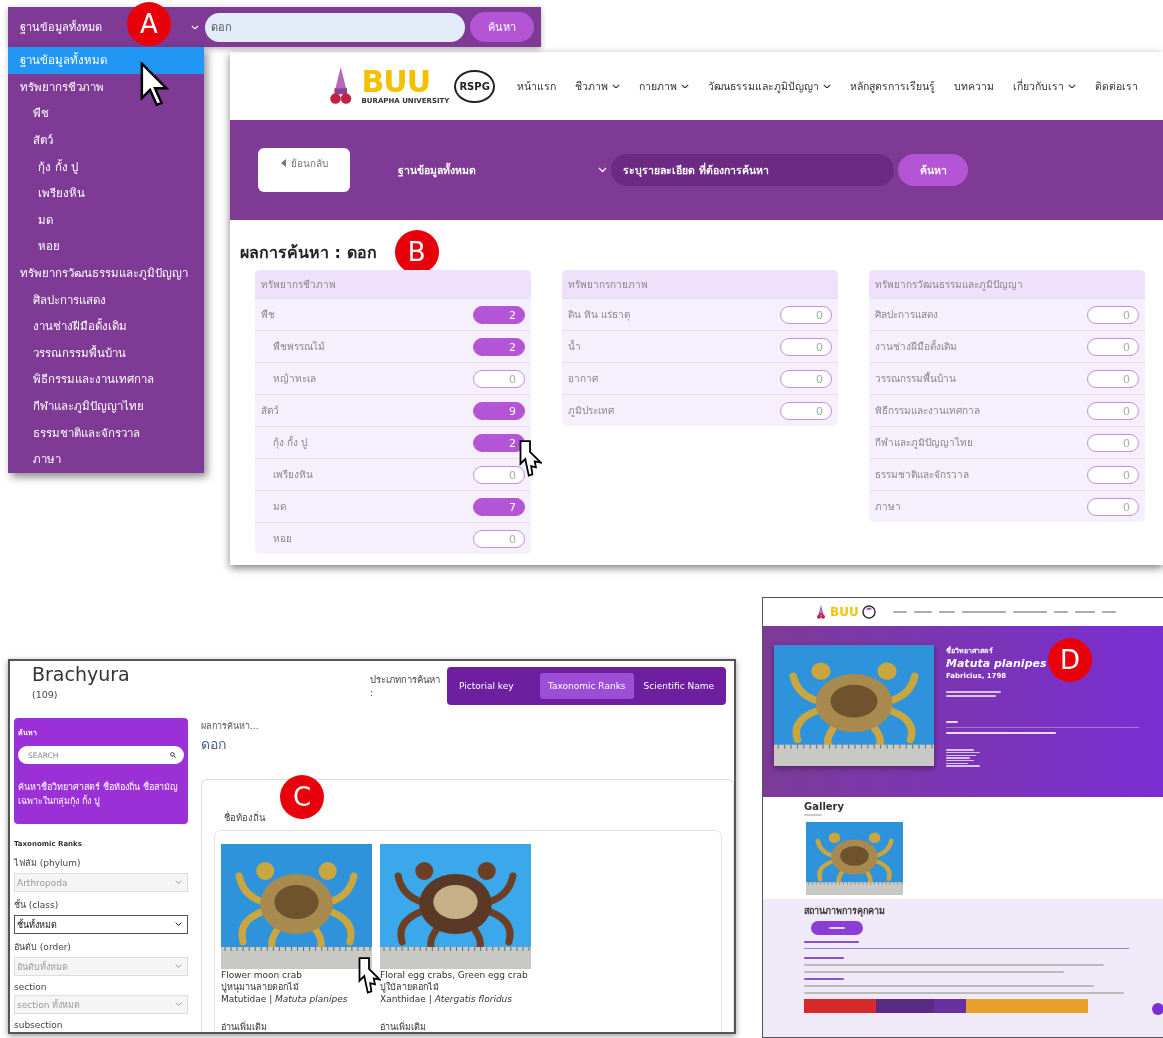 This screenshot has width=1163, height=1038. What do you see at coordinates (474, 86) in the screenshot?
I see `partner-logo: RSPG` at bounding box center [474, 86].